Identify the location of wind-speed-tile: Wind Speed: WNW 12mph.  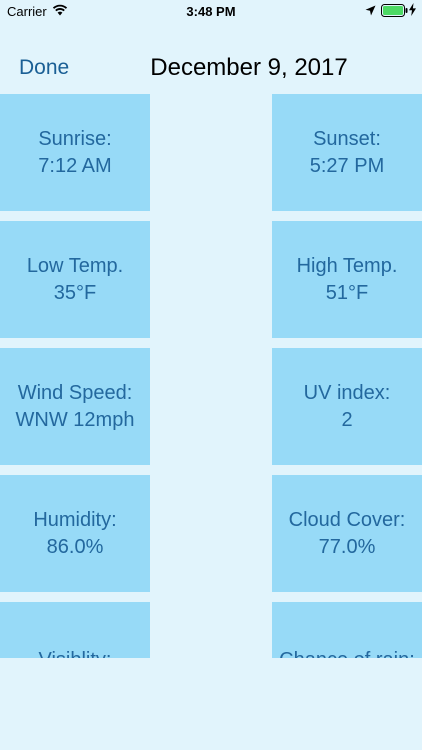
(75, 406).